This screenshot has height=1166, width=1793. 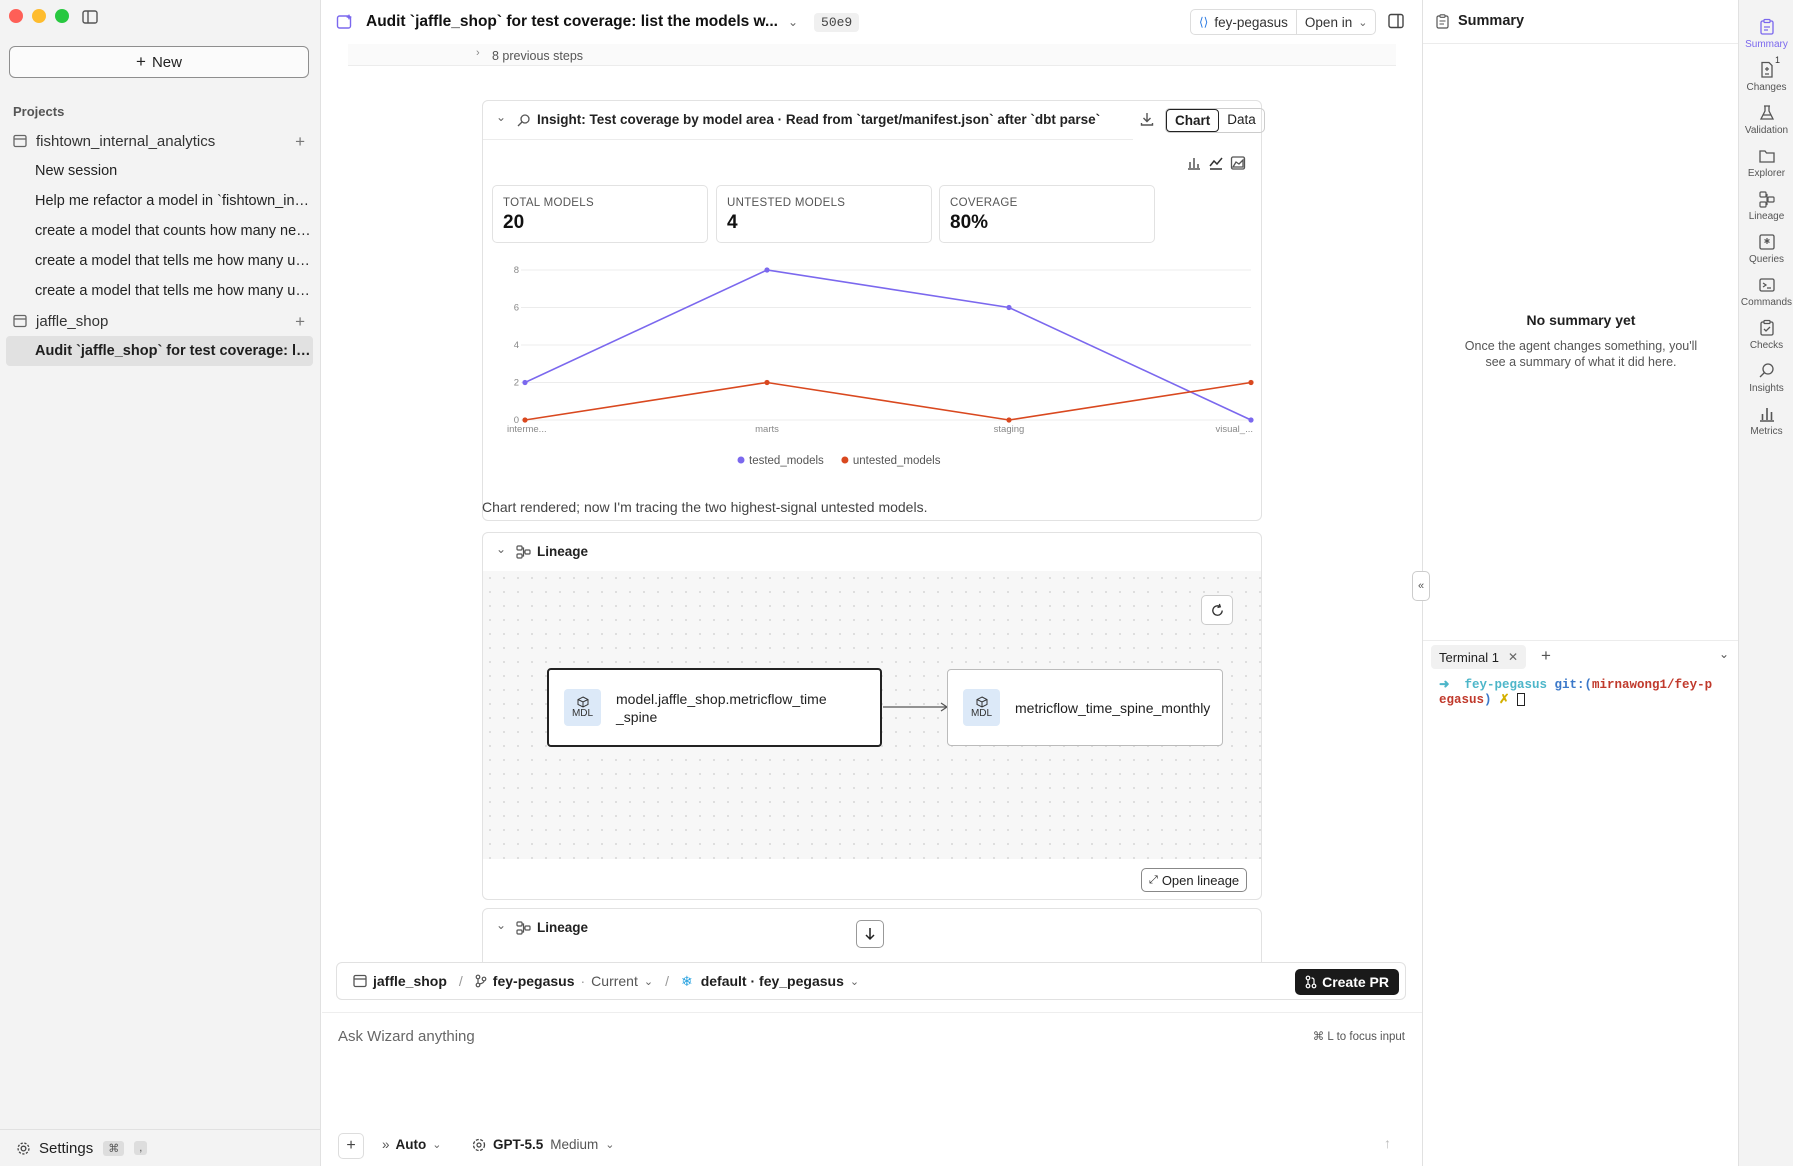 I want to click on tab-data: Data, so click(x=1241, y=120).